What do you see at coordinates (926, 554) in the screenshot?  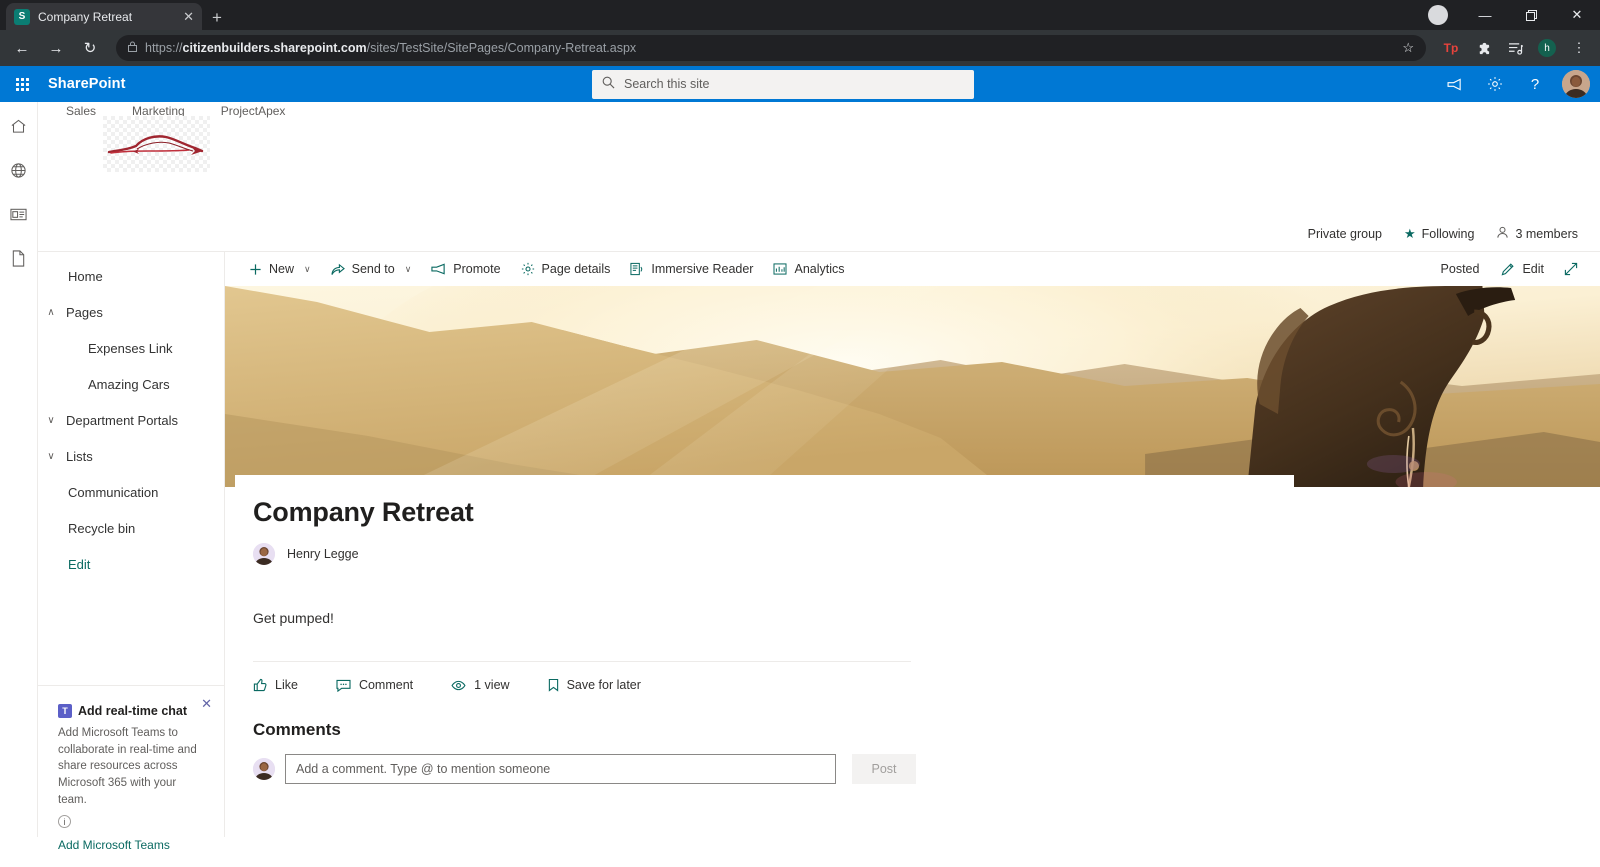 I see `page-author: Henry Legge` at bounding box center [926, 554].